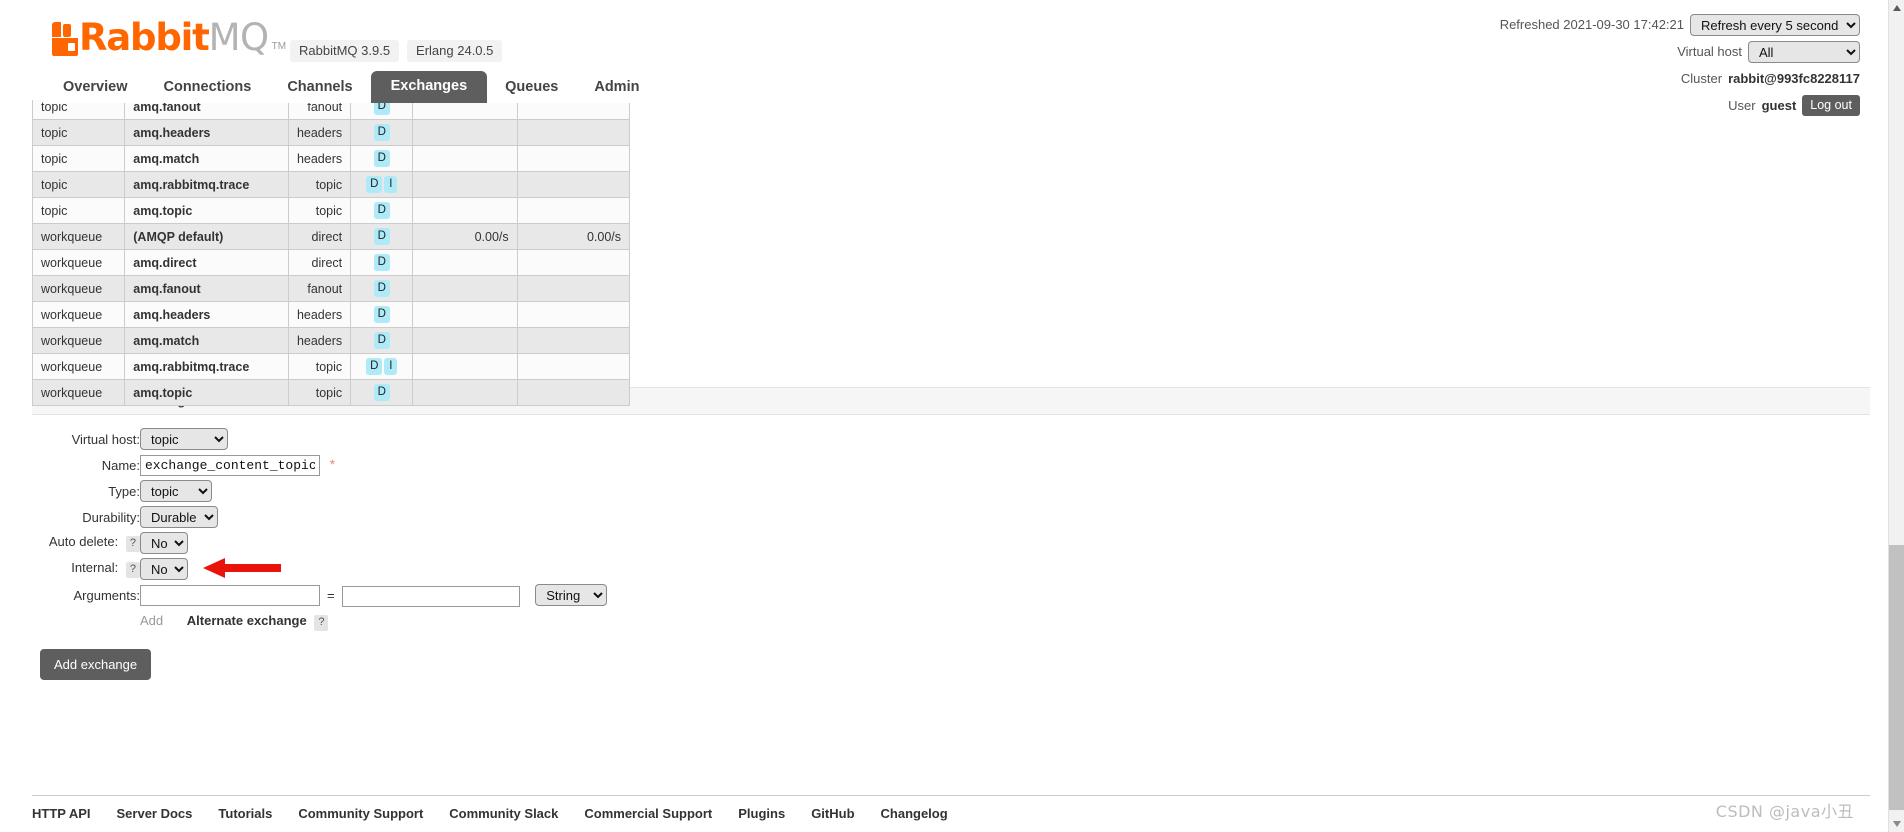 This screenshot has height=832, width=1904. Describe the element at coordinates (321, 622) in the screenshot. I see `alternate-exchange-help-icon: ?` at that location.